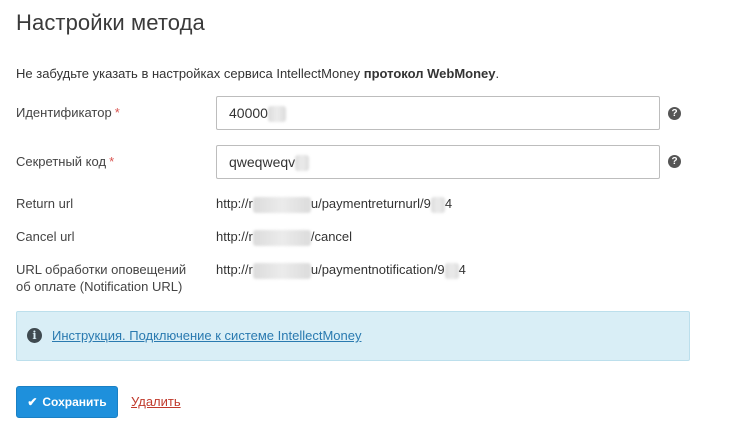  Describe the element at coordinates (99, 286) in the screenshot. I see `notification-url-label-line2: об оплате (Notification URL)` at that location.